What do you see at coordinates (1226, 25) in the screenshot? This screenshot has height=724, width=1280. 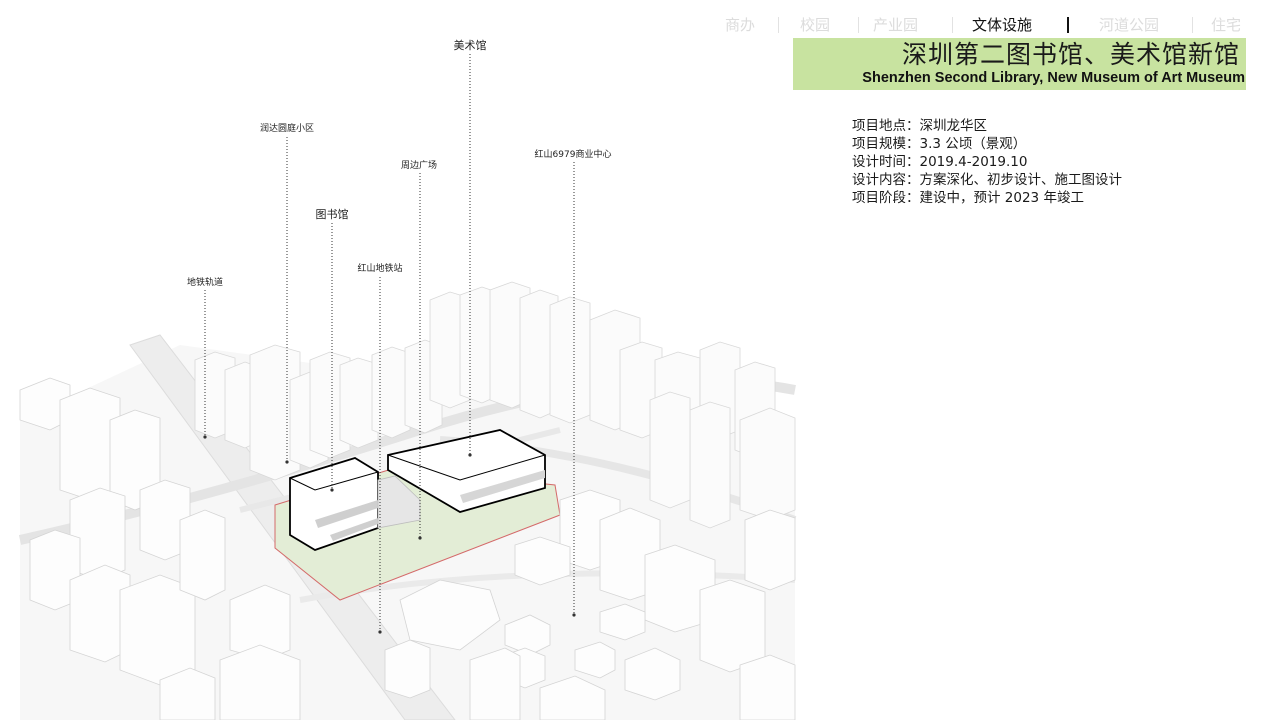 I see `nav-item-residential: 住宅` at bounding box center [1226, 25].